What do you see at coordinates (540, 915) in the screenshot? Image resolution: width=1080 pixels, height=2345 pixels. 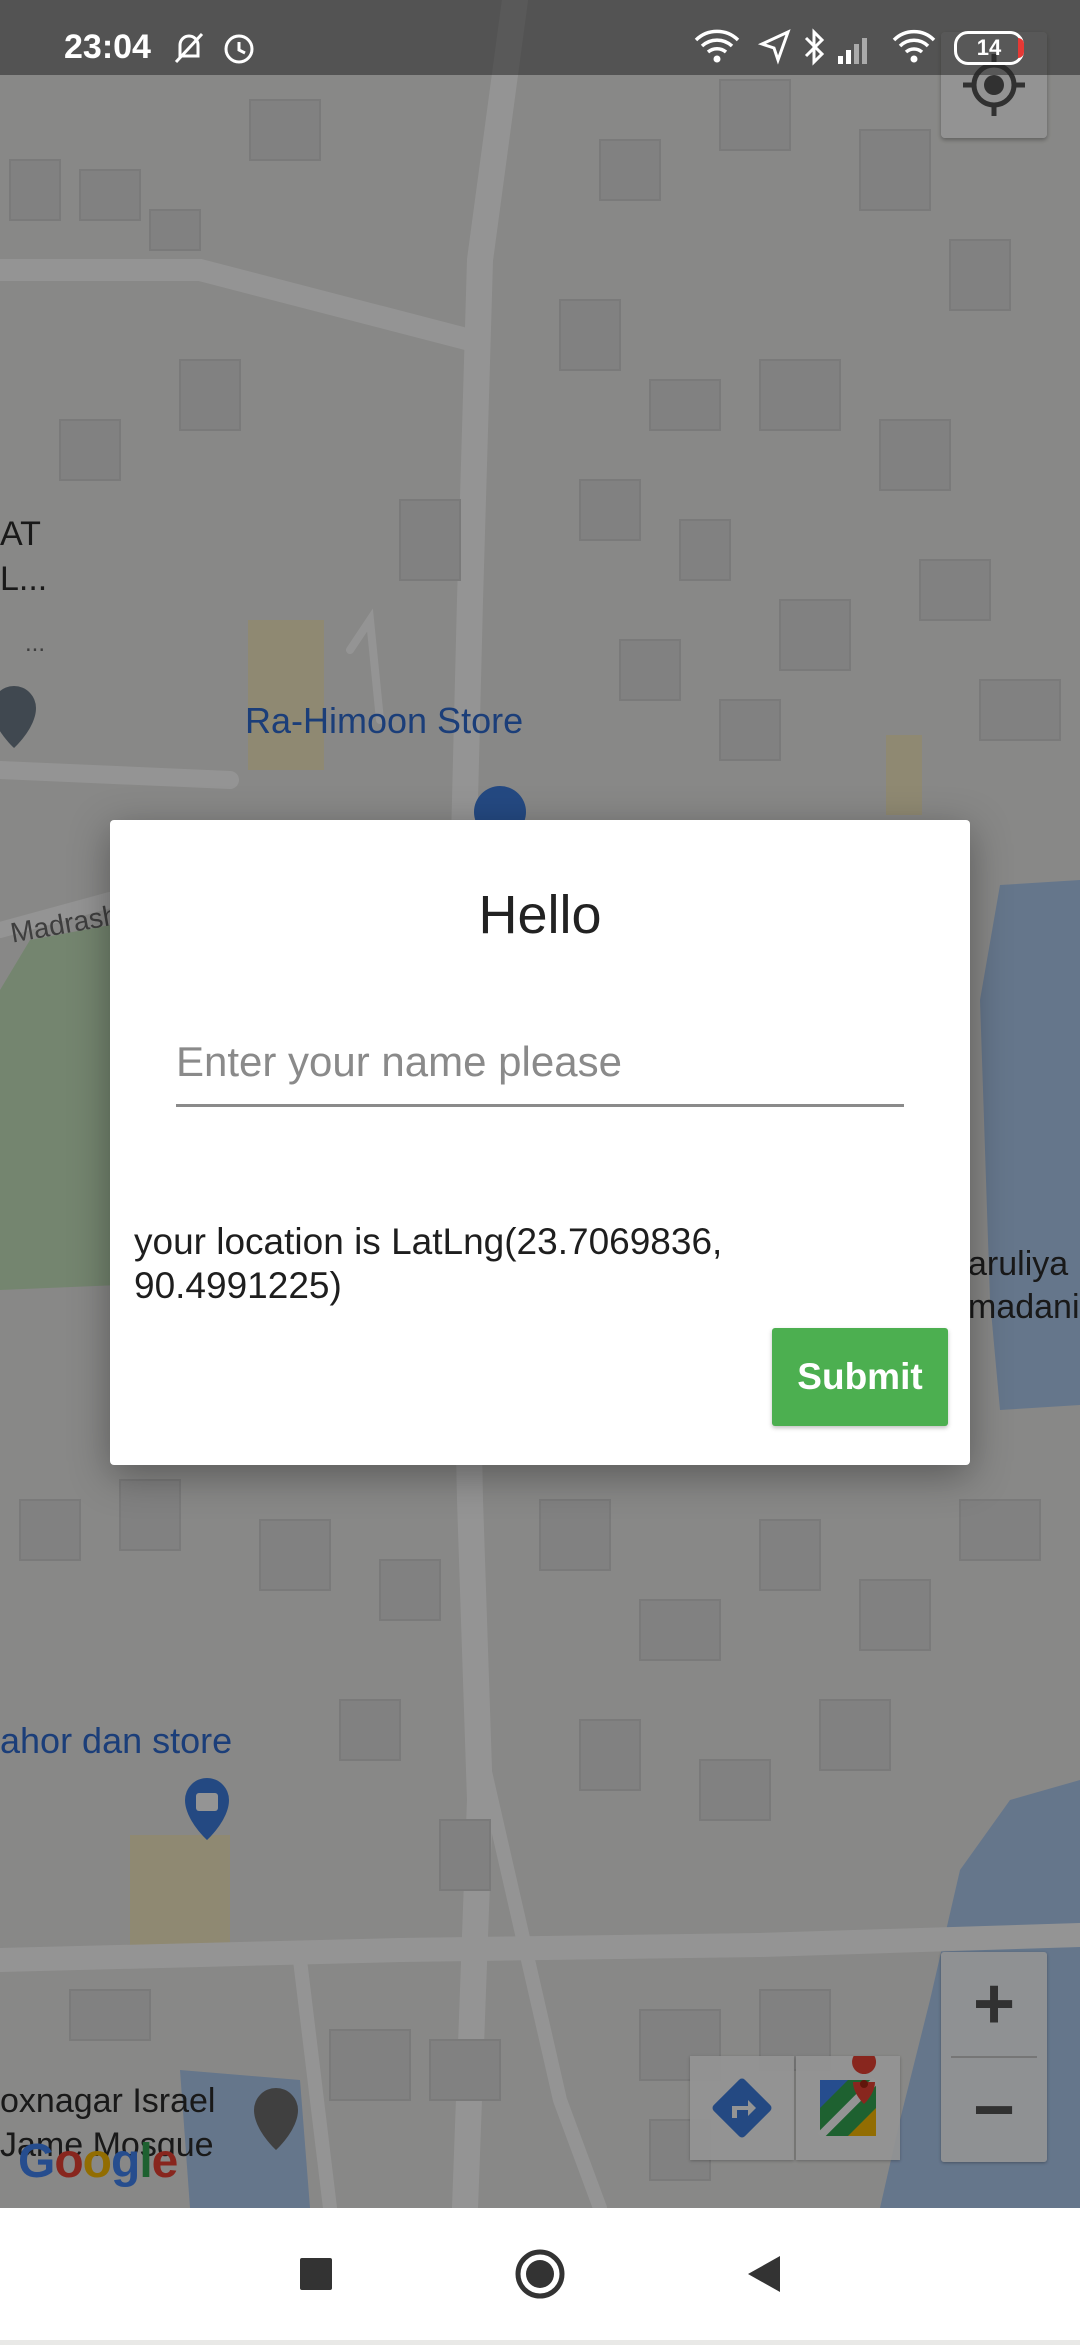 I see `dialog-title: Hello` at bounding box center [540, 915].